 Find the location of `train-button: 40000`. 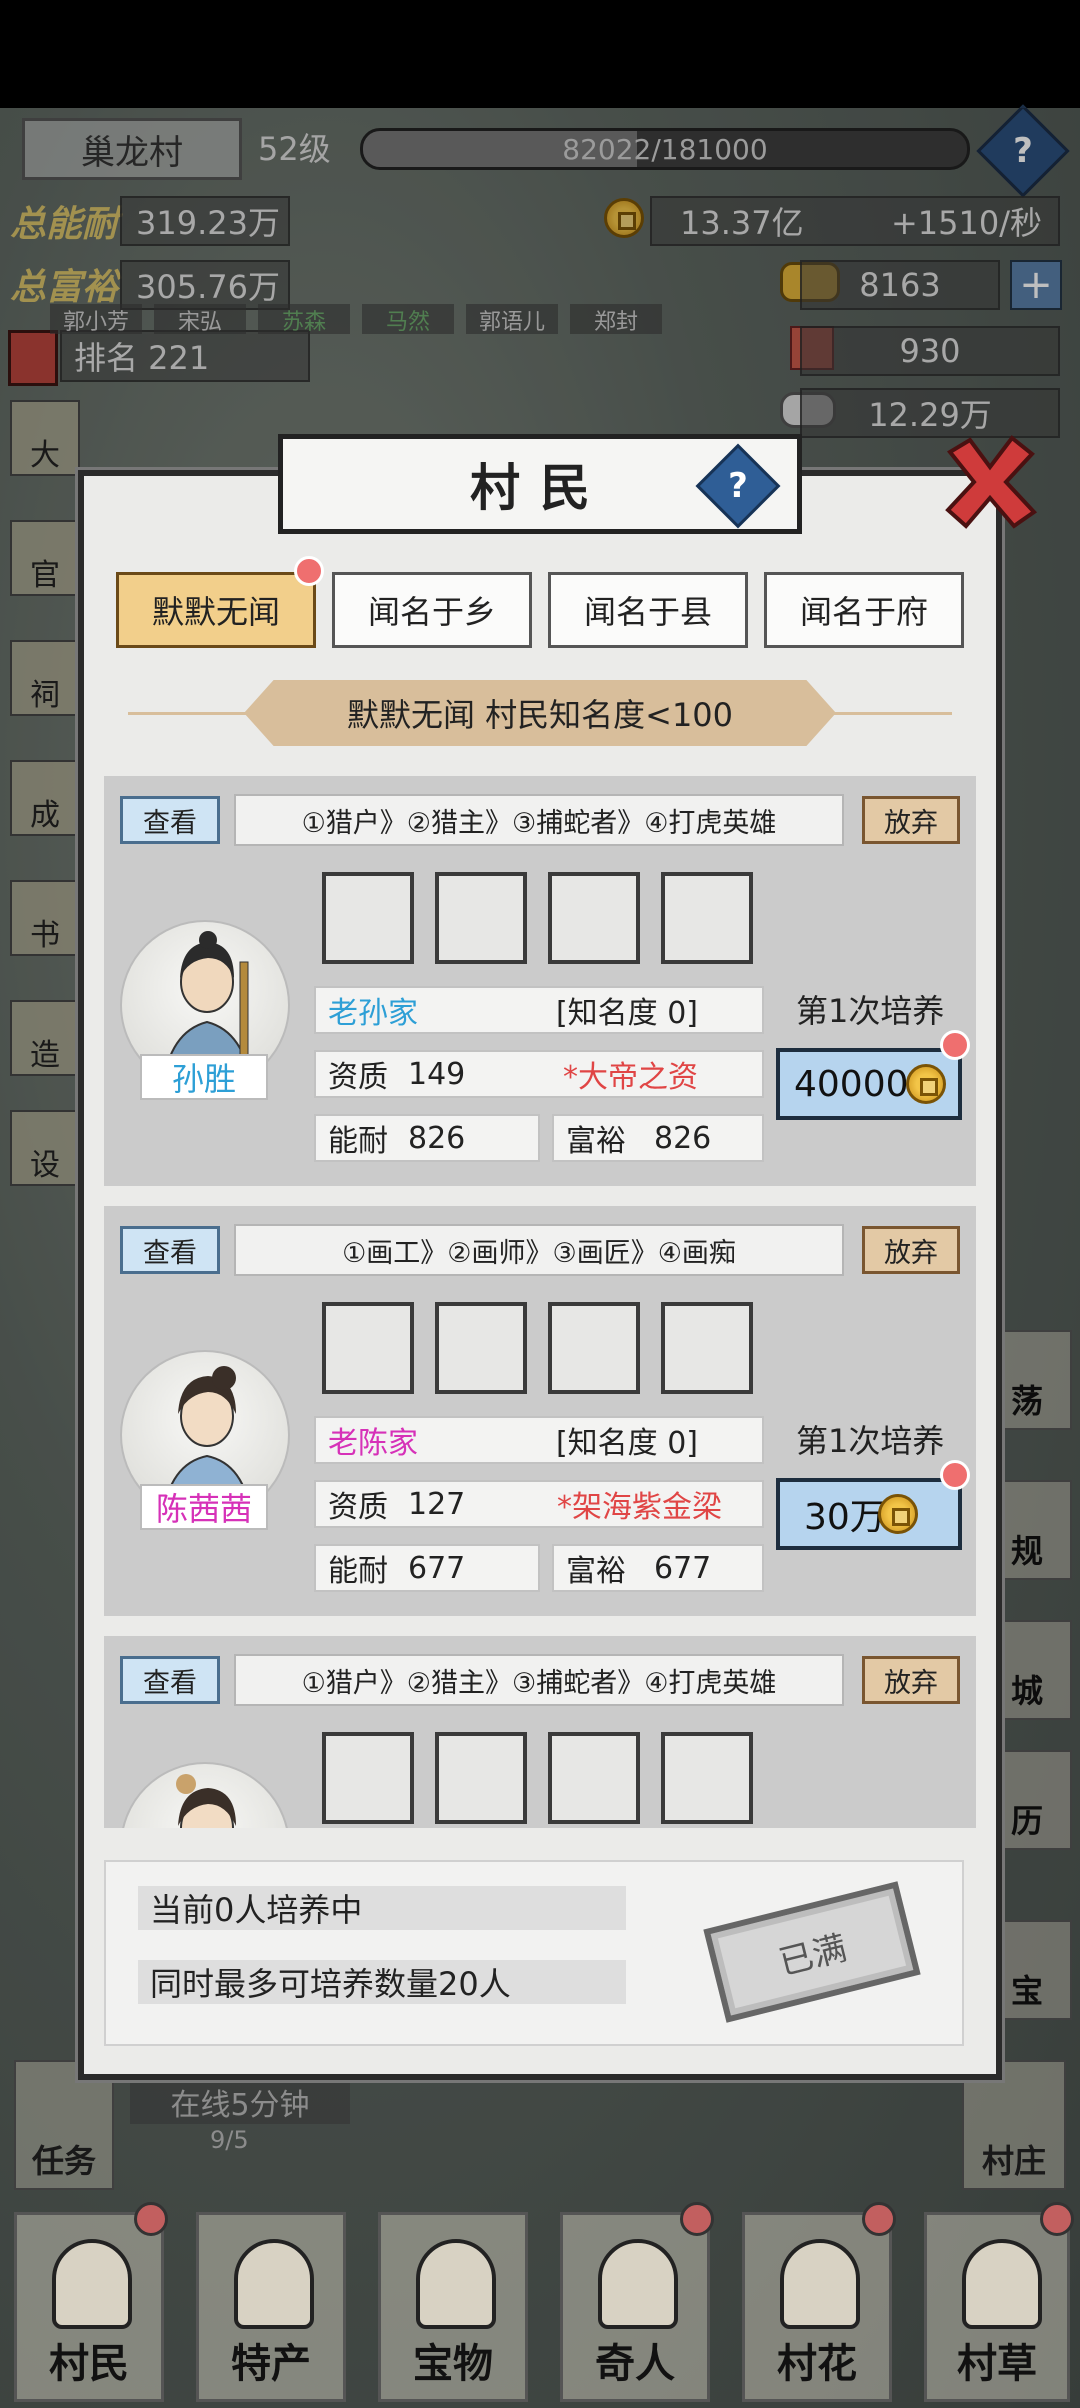

train-button: 40000 is located at coordinates (869, 1084).